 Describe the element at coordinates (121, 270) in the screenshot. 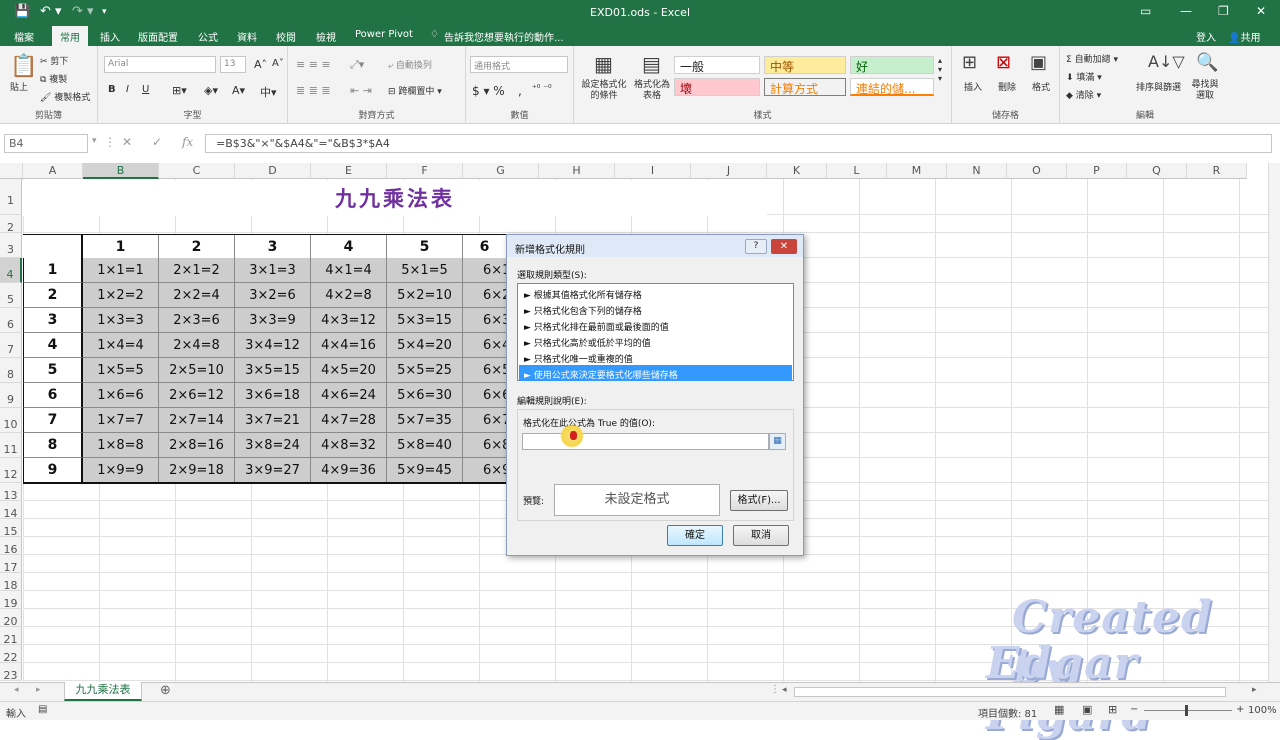

I see `table-cell: 1×1=1` at that location.